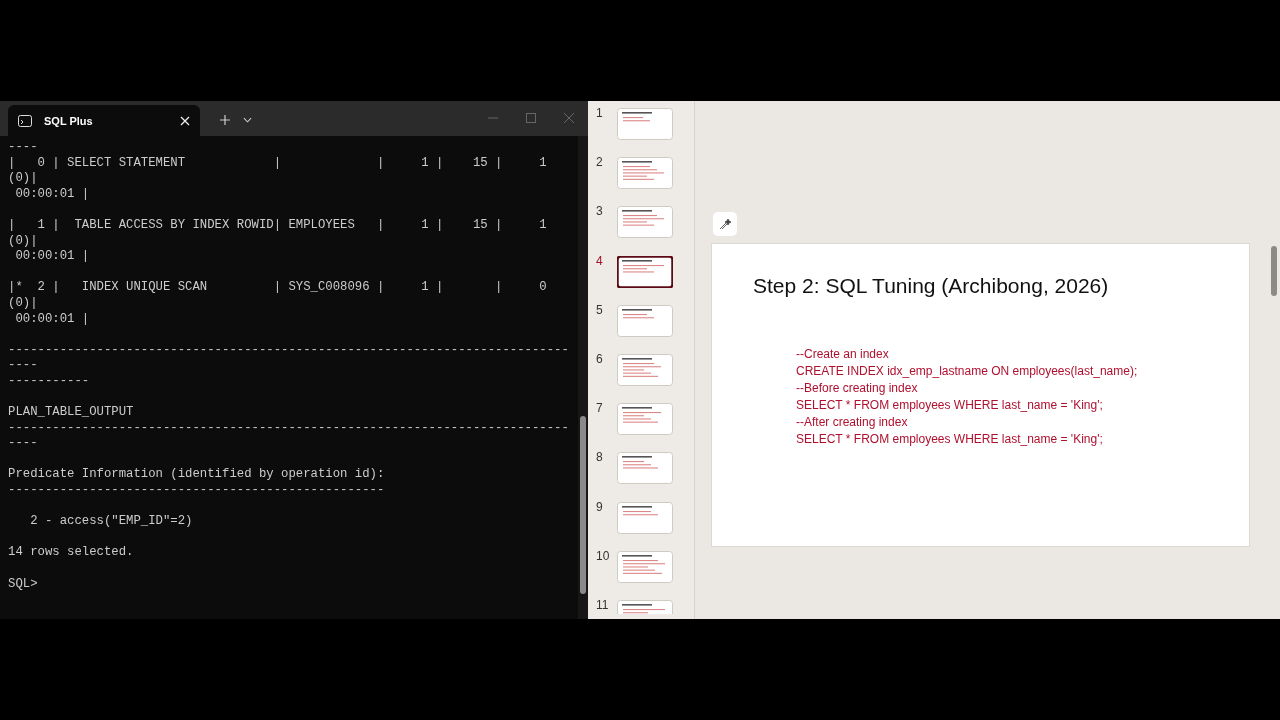  Describe the element at coordinates (599, 506) in the screenshot. I see `slide-number: 9` at that location.